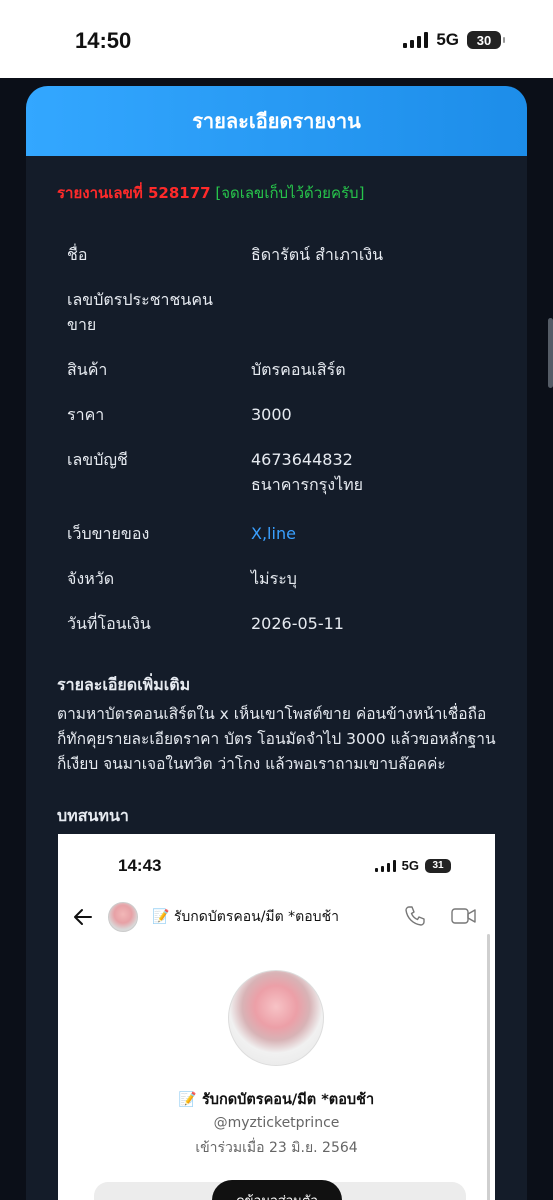 The height and width of the screenshot is (1200, 553). Describe the element at coordinates (276, 39) in the screenshot. I see `status-bar: 14:50 5G 30` at that location.